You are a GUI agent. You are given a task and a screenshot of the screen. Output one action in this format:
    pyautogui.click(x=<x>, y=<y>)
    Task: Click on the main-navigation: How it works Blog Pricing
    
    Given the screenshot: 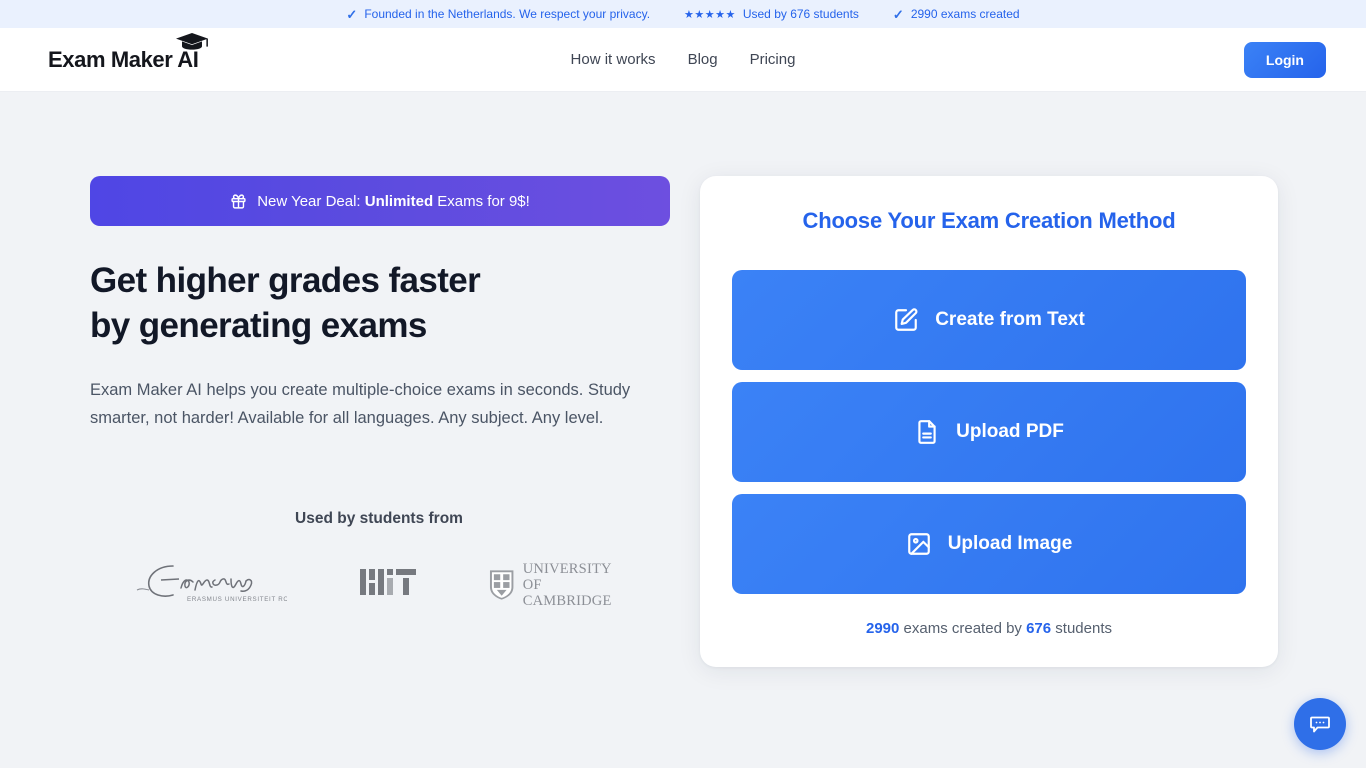 What is the action you would take?
    pyautogui.click(x=683, y=59)
    